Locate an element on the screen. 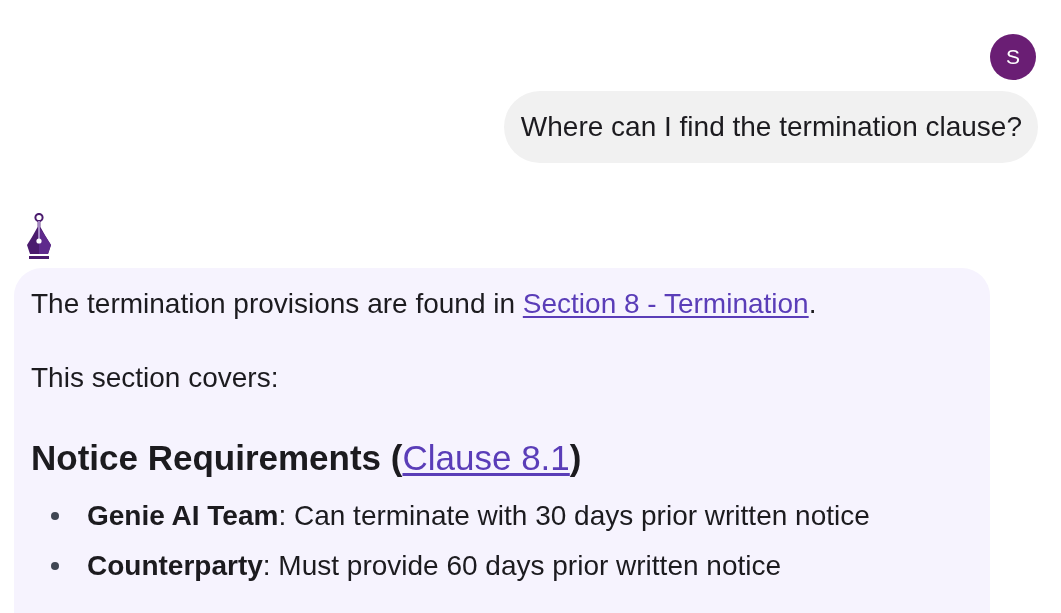  answer-text: This section covers: is located at coordinates (155, 378).